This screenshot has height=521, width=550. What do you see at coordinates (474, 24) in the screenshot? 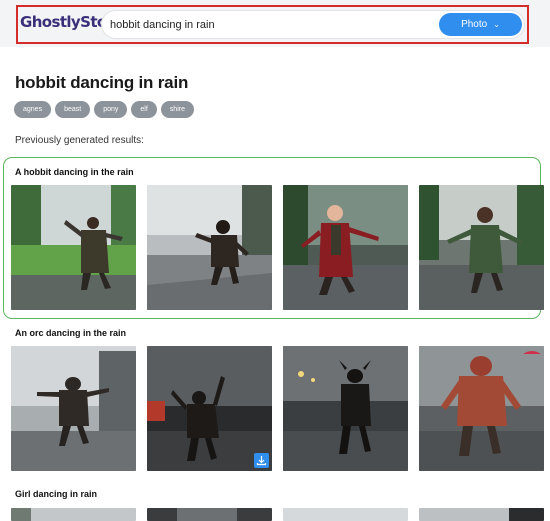
I see `media-type-label: Photo` at bounding box center [474, 24].